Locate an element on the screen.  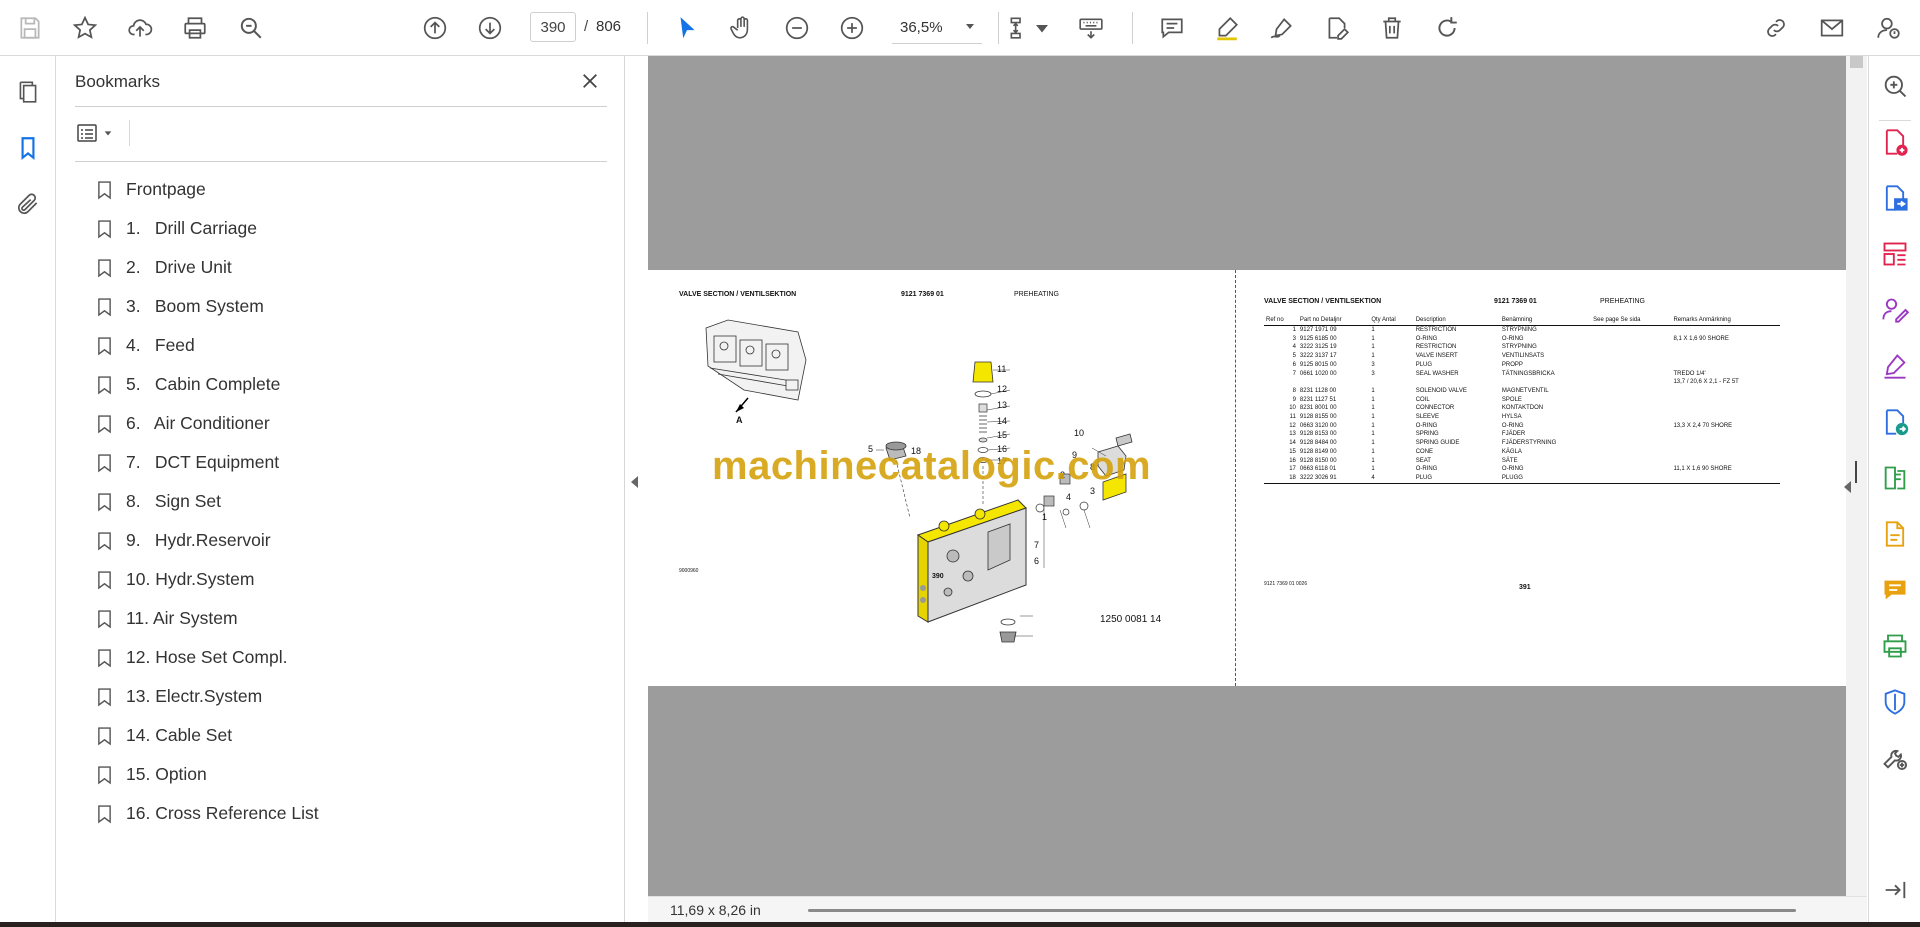
fill-sign-icon is located at coordinates (1895, 366).